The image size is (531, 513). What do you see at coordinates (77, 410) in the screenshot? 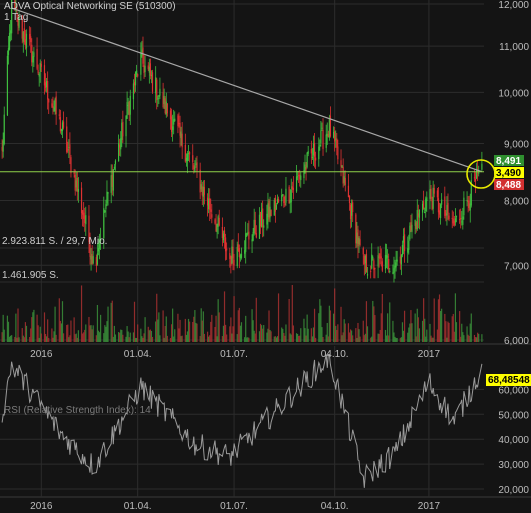
I see `rsi-label: RSI (Relative Strength Index): 14` at bounding box center [77, 410].